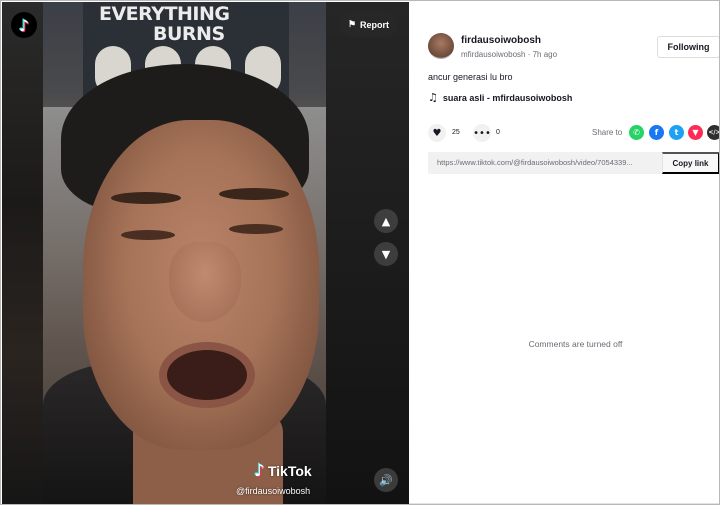 The height and width of the screenshot is (505, 720). I want to click on person-mouth, so click(207, 375).